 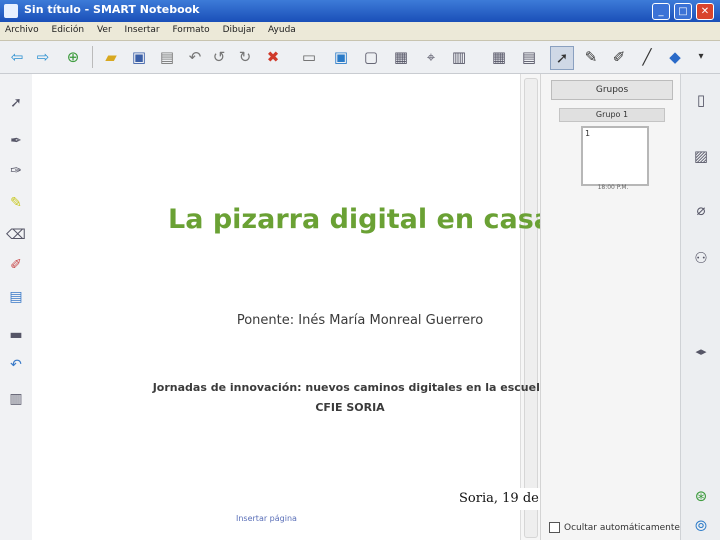 What do you see at coordinates (68, 30) in the screenshot?
I see `menu-edicion: Edición` at bounding box center [68, 30].